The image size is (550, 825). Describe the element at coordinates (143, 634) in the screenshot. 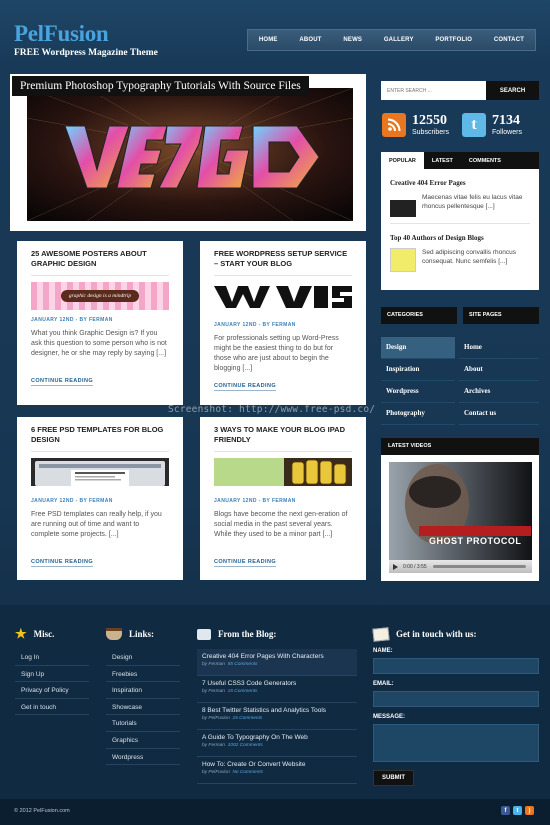

I see `links-heading: Links:` at that location.